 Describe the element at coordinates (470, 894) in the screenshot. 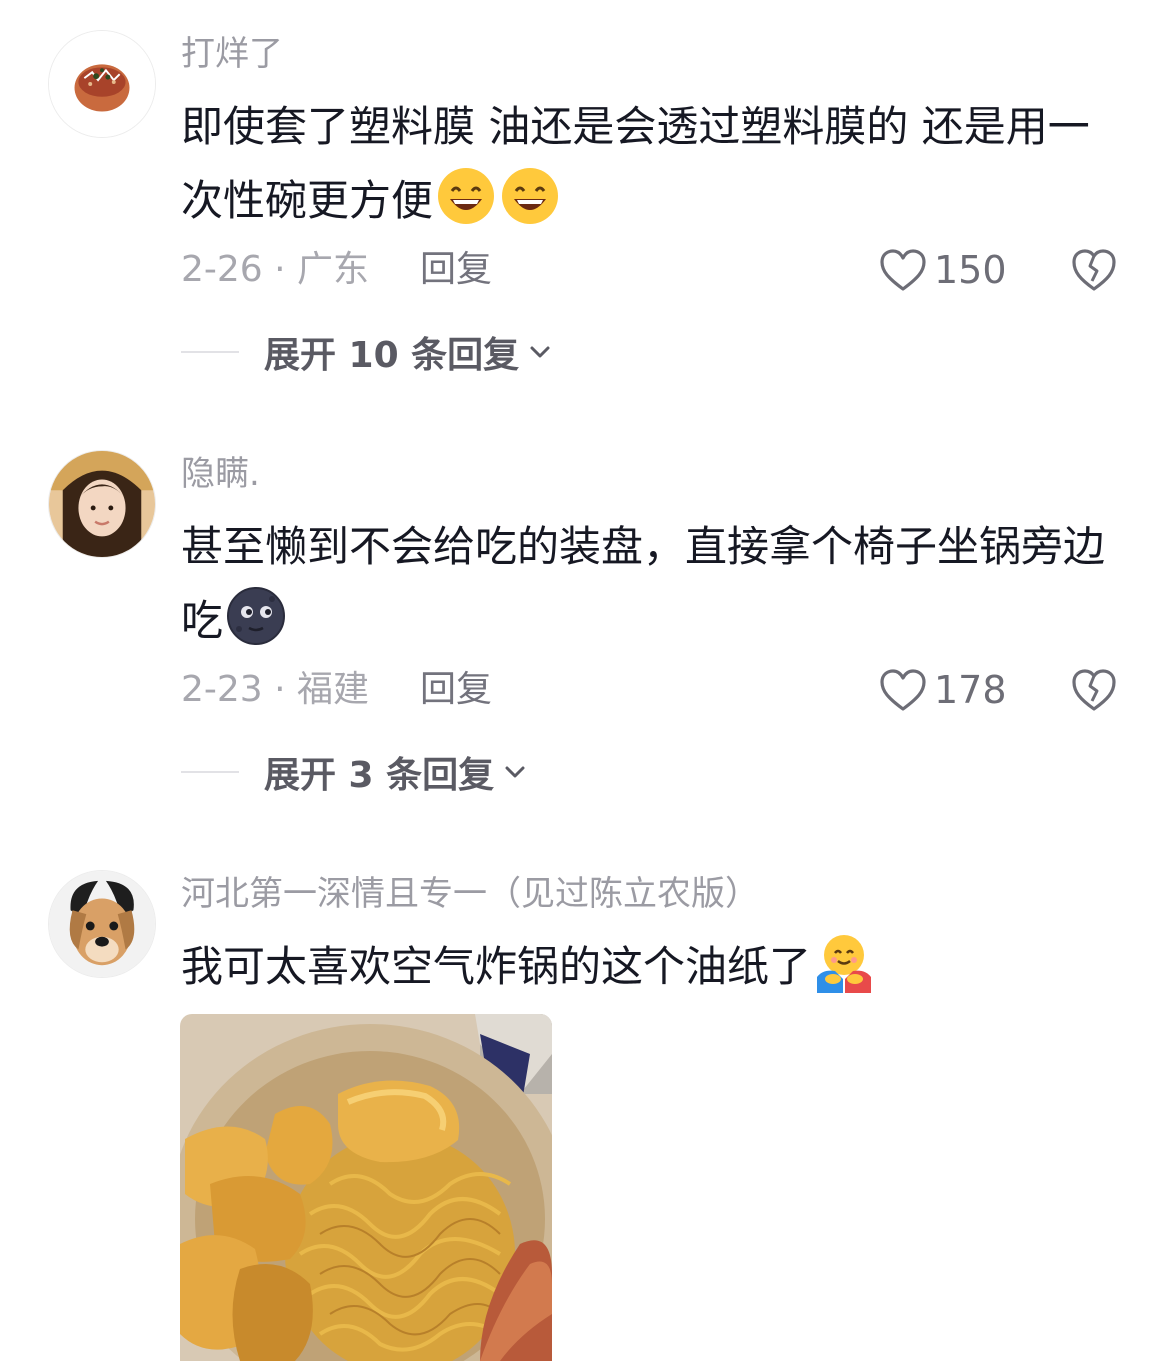

I see `username: 河北第一深情且专一（见过陈立农版）` at that location.